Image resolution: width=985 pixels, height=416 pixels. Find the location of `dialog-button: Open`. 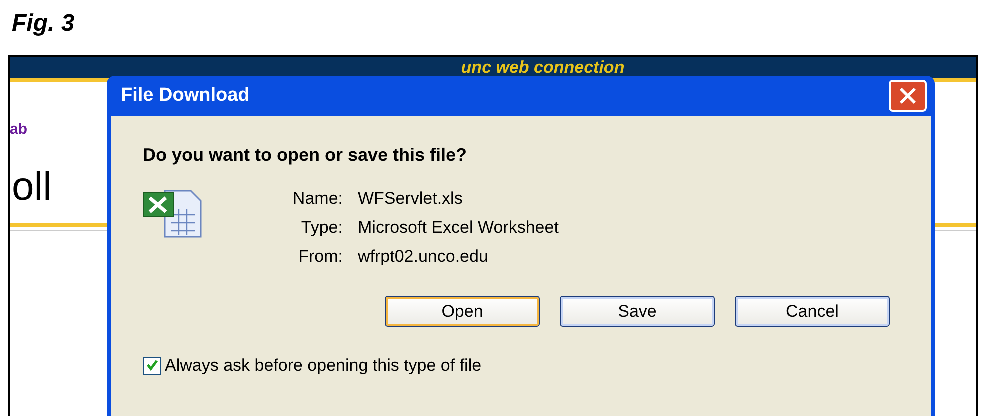

dialog-button: Open is located at coordinates (462, 311).